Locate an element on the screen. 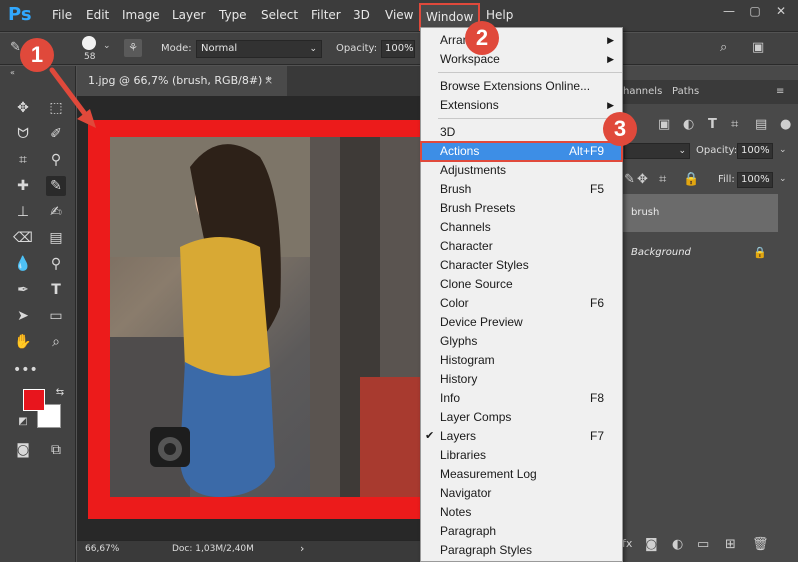 This screenshot has height=562, width=798. callout-step-2: 2 is located at coordinates (482, 38).